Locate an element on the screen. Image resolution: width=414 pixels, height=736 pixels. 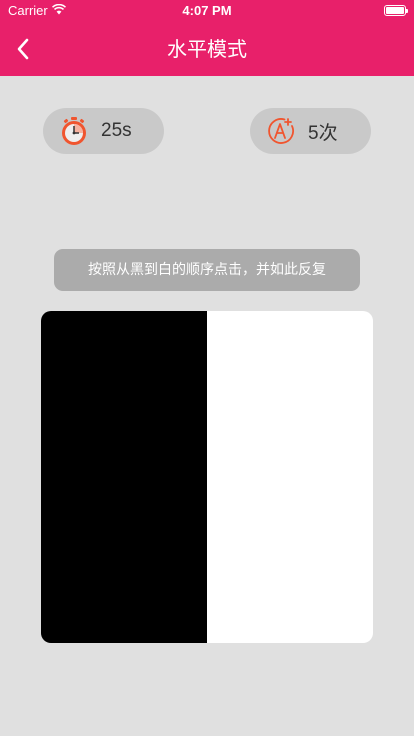
stopwatch-icon is located at coordinates (74, 131).